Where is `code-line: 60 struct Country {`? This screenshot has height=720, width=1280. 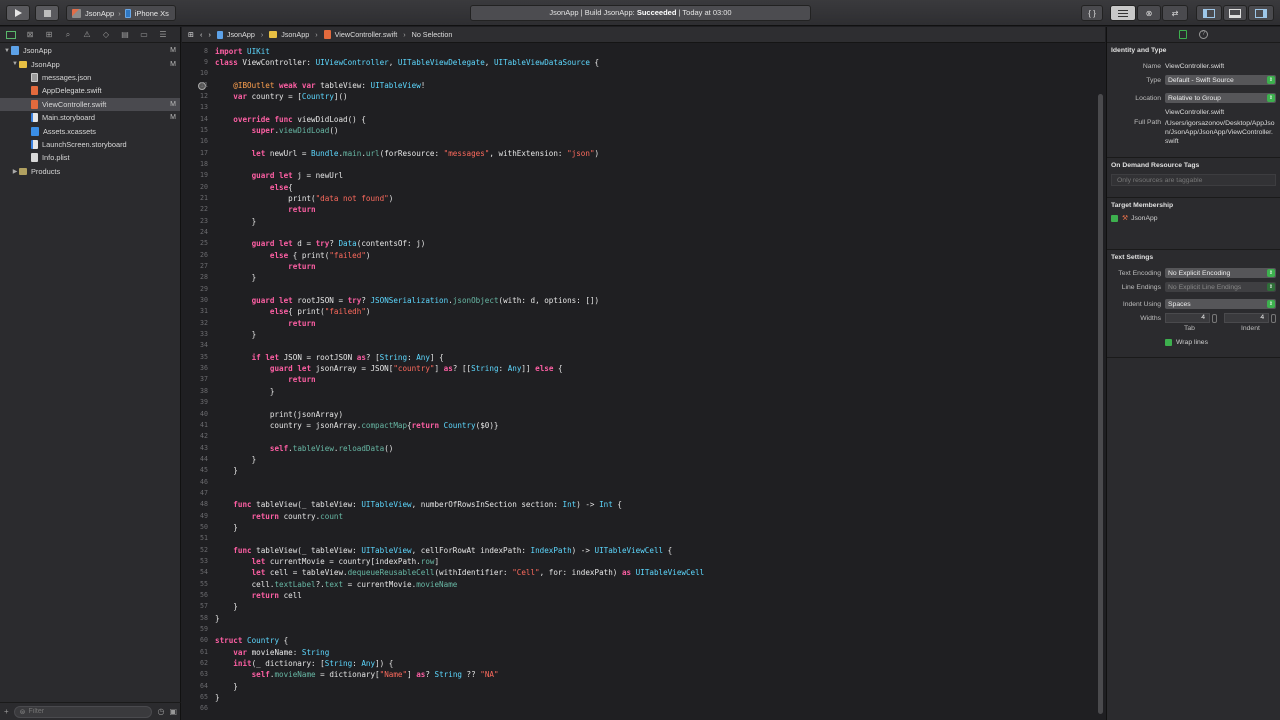 code-line: 60 struct Country { is located at coordinates (639, 640).